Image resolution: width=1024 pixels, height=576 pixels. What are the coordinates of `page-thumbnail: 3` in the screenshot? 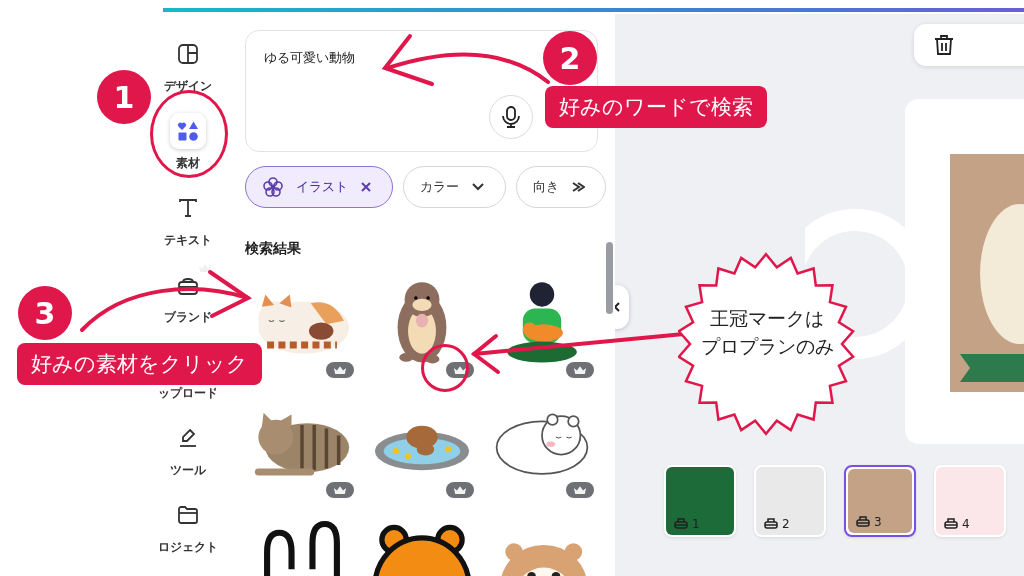 It's located at (880, 501).